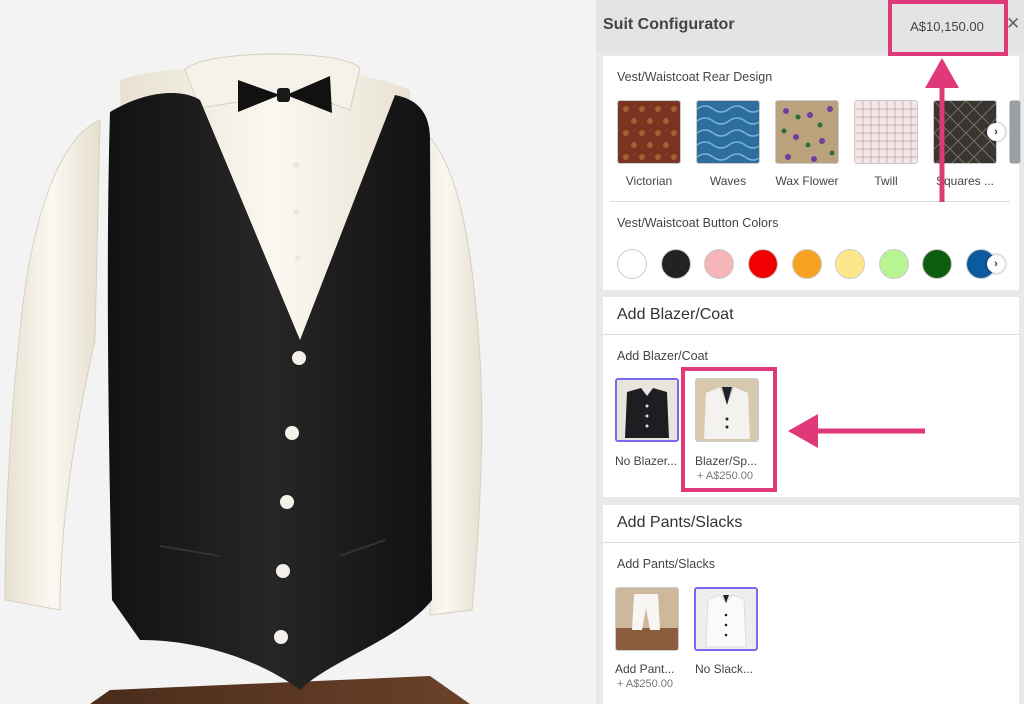 The height and width of the screenshot is (704, 1024). What do you see at coordinates (942, 73) in the screenshot?
I see `up-arrow-head` at bounding box center [942, 73].